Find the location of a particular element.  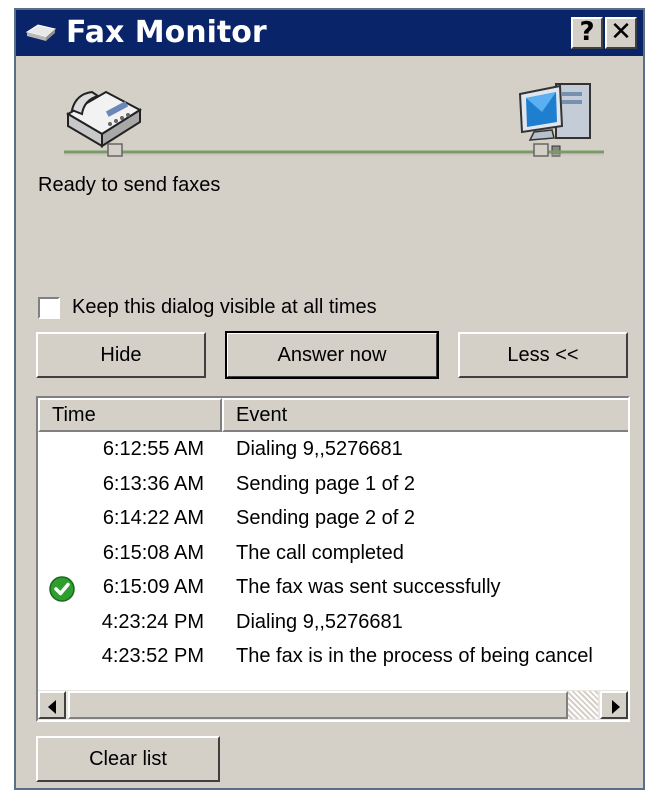

list-header: Time Event is located at coordinates (333, 415).